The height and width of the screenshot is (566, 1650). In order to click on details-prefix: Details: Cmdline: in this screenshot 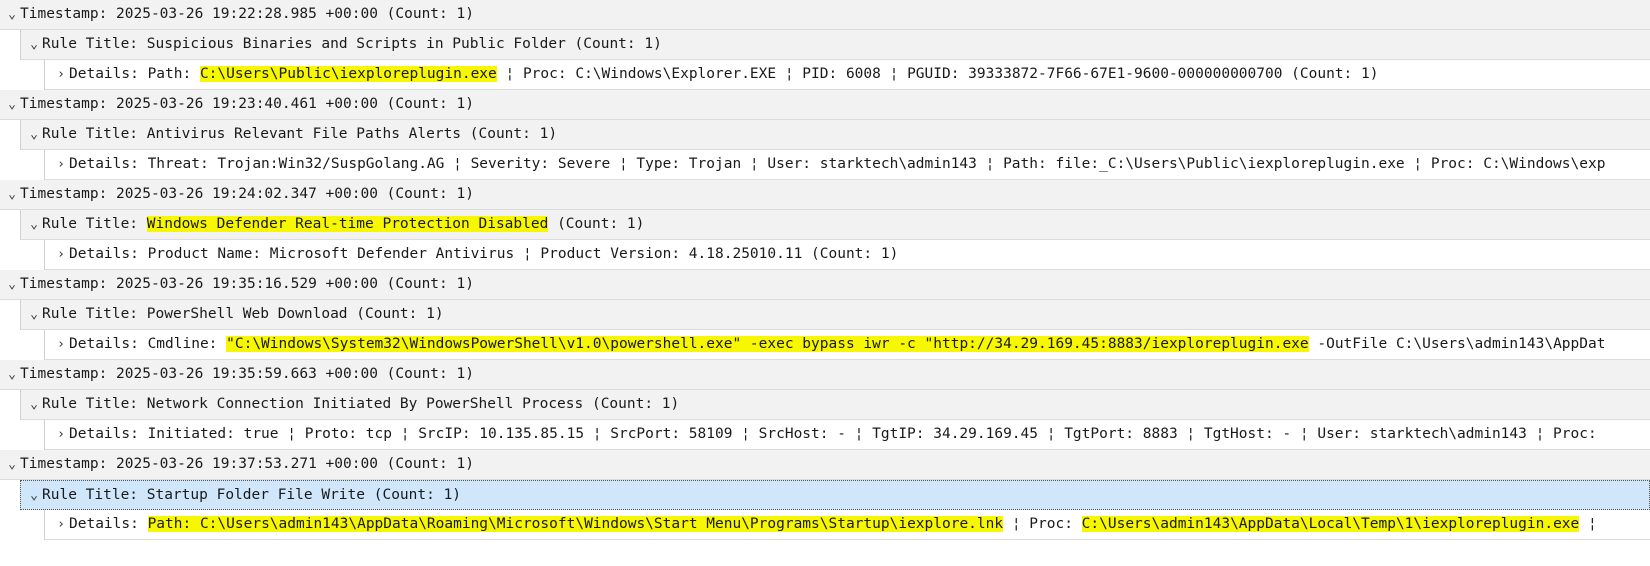, I will do `click(148, 344)`.